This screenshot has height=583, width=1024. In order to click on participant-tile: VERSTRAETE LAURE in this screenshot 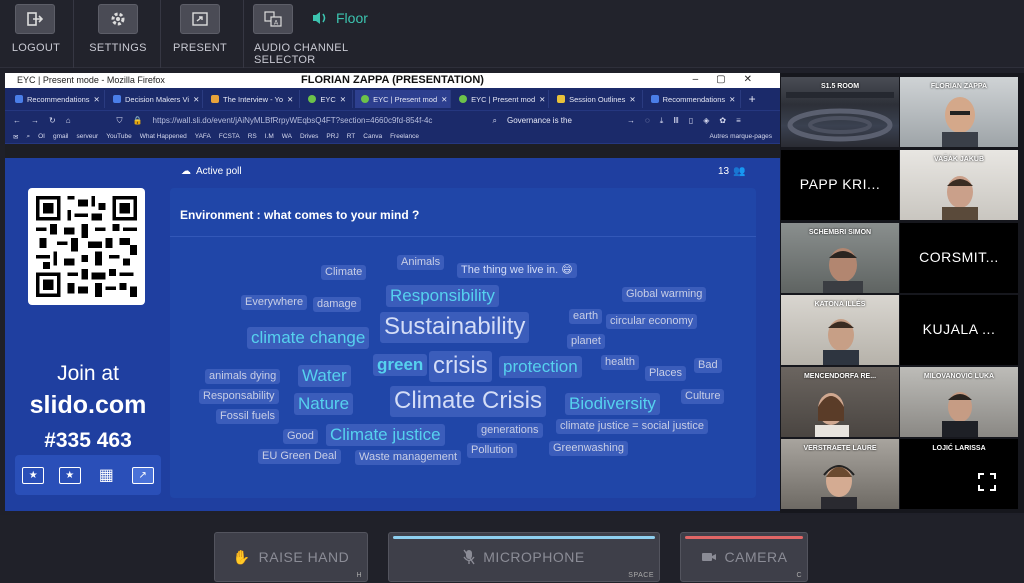, I will do `click(840, 474)`.